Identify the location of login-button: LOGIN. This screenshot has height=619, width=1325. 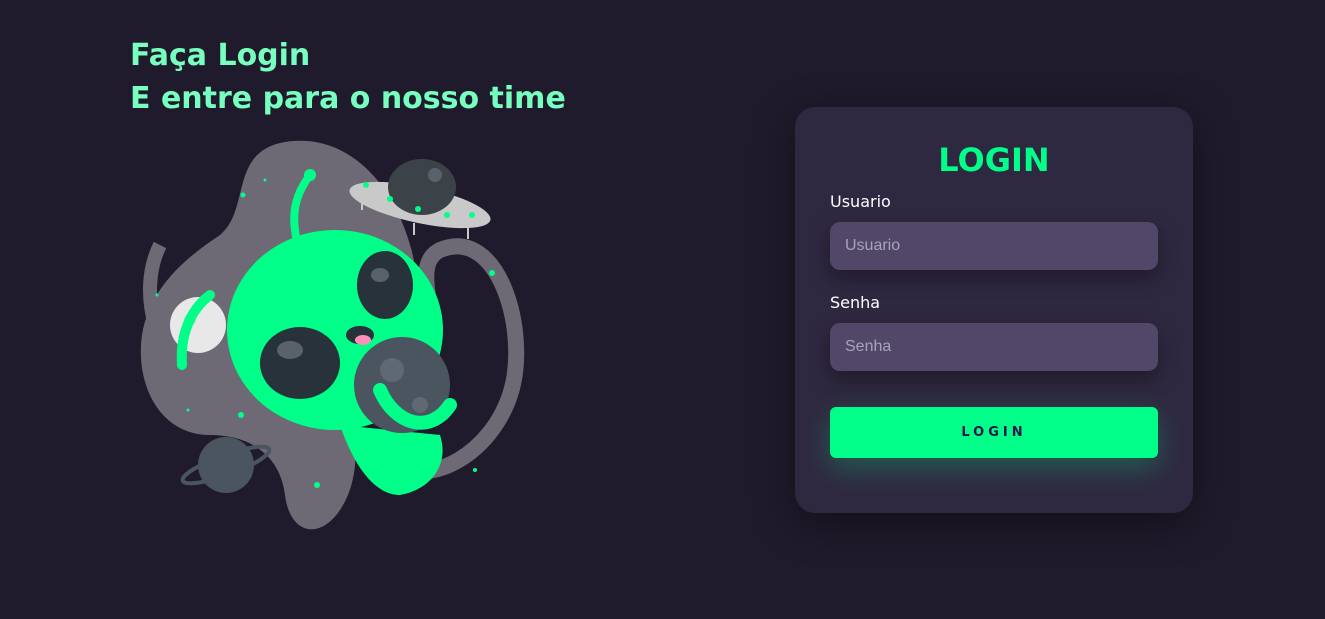
(994, 432).